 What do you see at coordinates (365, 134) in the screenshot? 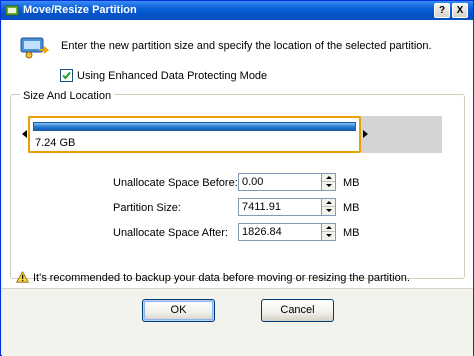
I see `right-handle-icon` at bounding box center [365, 134].